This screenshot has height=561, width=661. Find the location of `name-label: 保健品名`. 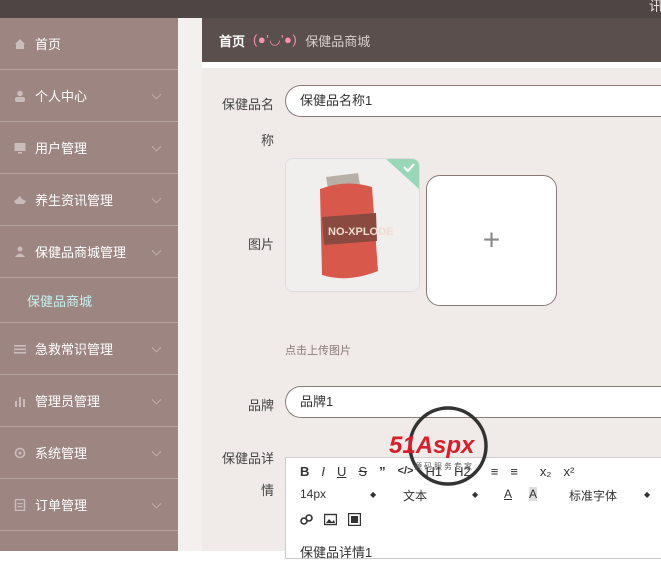

name-label: 保健品名 is located at coordinates (247, 104).